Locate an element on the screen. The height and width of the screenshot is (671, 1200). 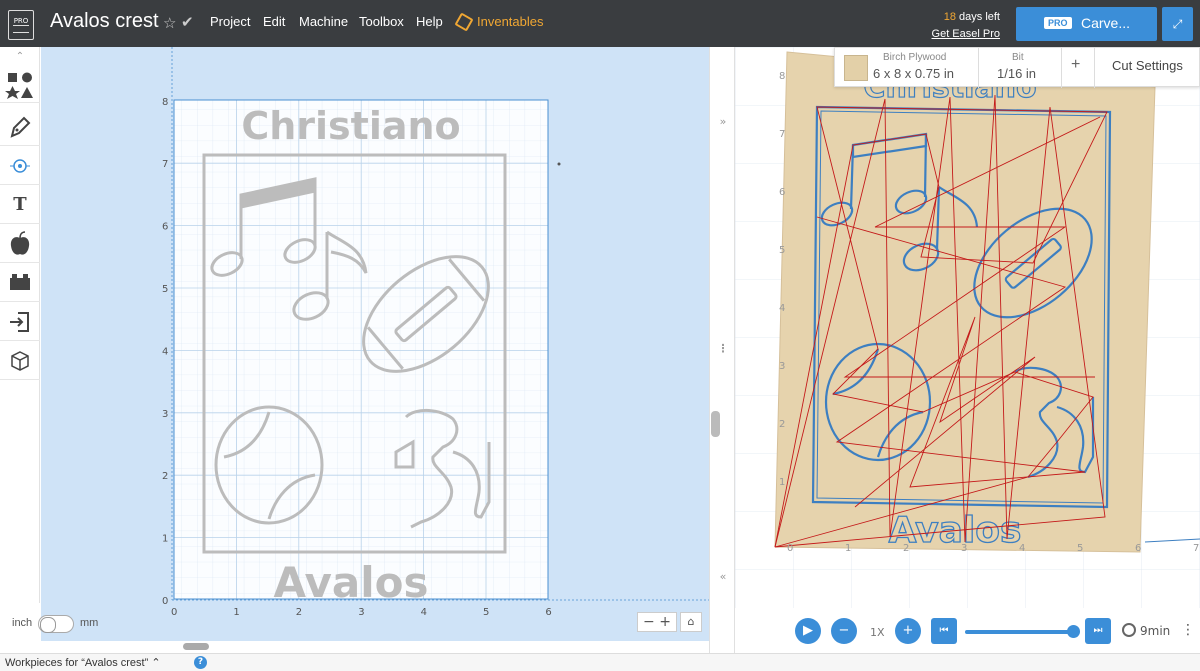
horizontal-scrollbar is located at coordinates (196, 646).